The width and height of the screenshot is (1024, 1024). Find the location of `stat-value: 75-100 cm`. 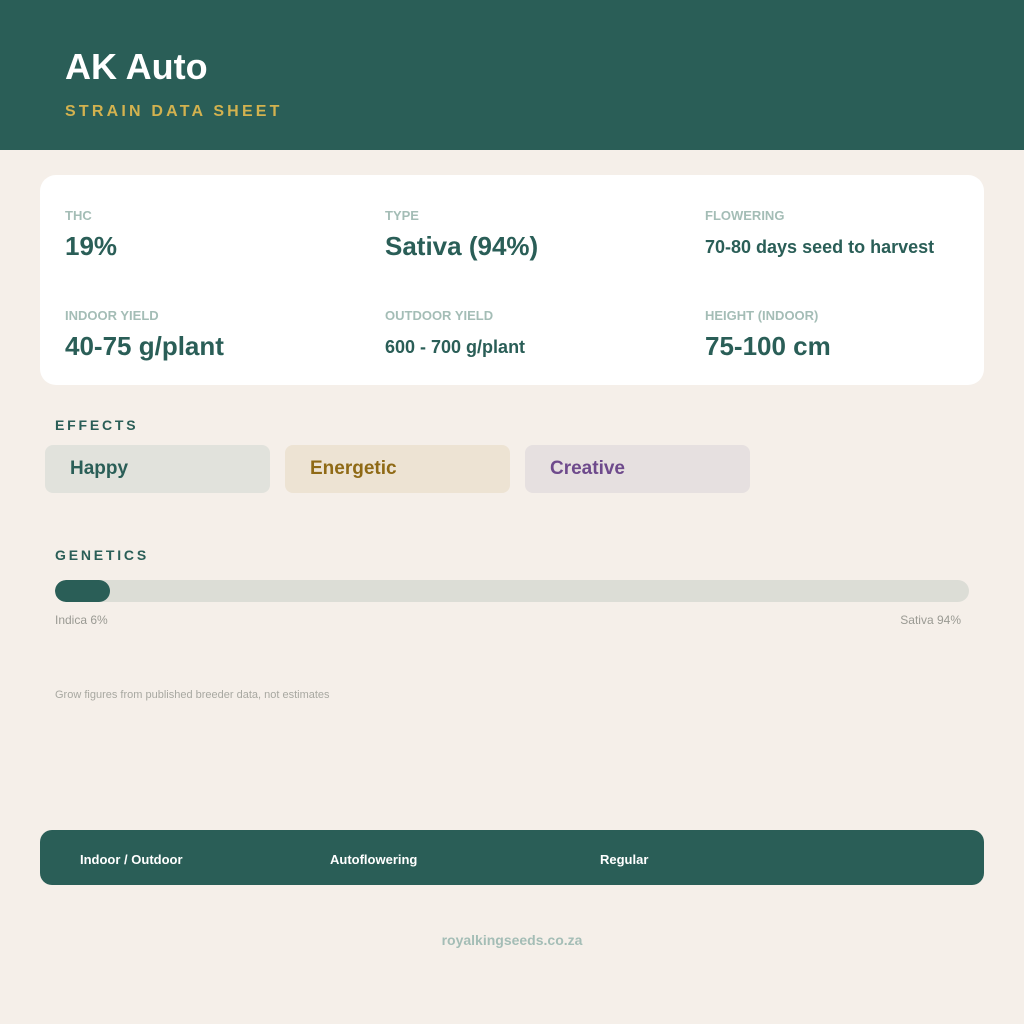

stat-value: 75-100 cm is located at coordinates (768, 346).